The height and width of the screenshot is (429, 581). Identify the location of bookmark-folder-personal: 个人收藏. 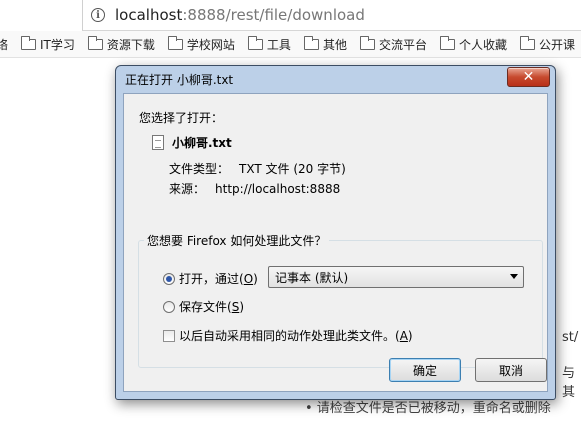
(473, 44).